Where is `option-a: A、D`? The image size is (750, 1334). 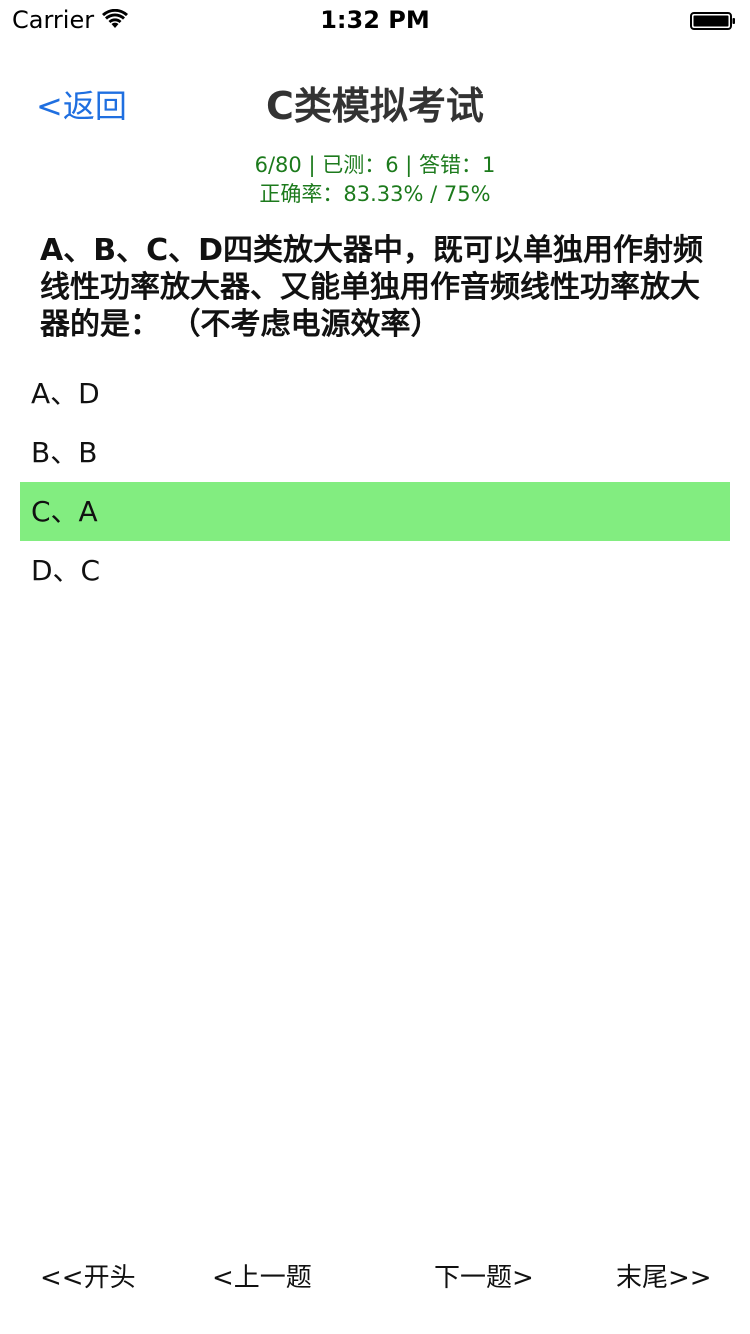
option-a: A、D is located at coordinates (375, 393).